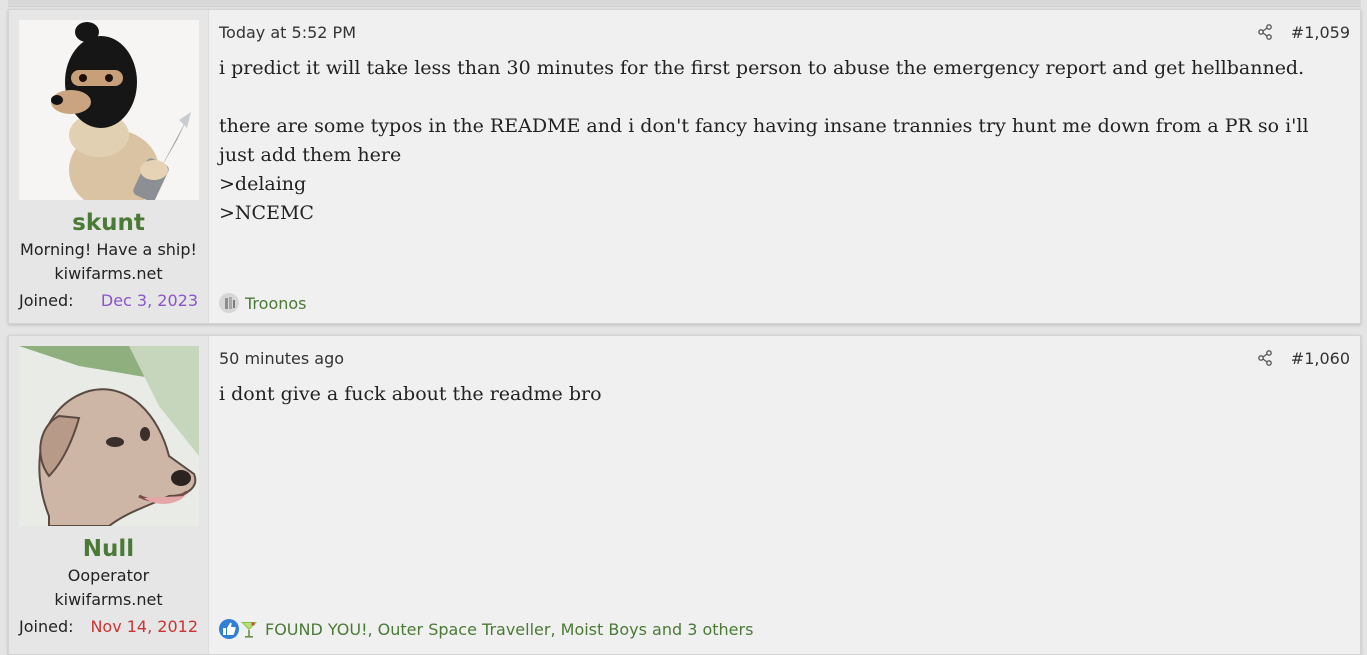 The image size is (1367, 655). I want to click on cocktail-icon, so click(249, 630).